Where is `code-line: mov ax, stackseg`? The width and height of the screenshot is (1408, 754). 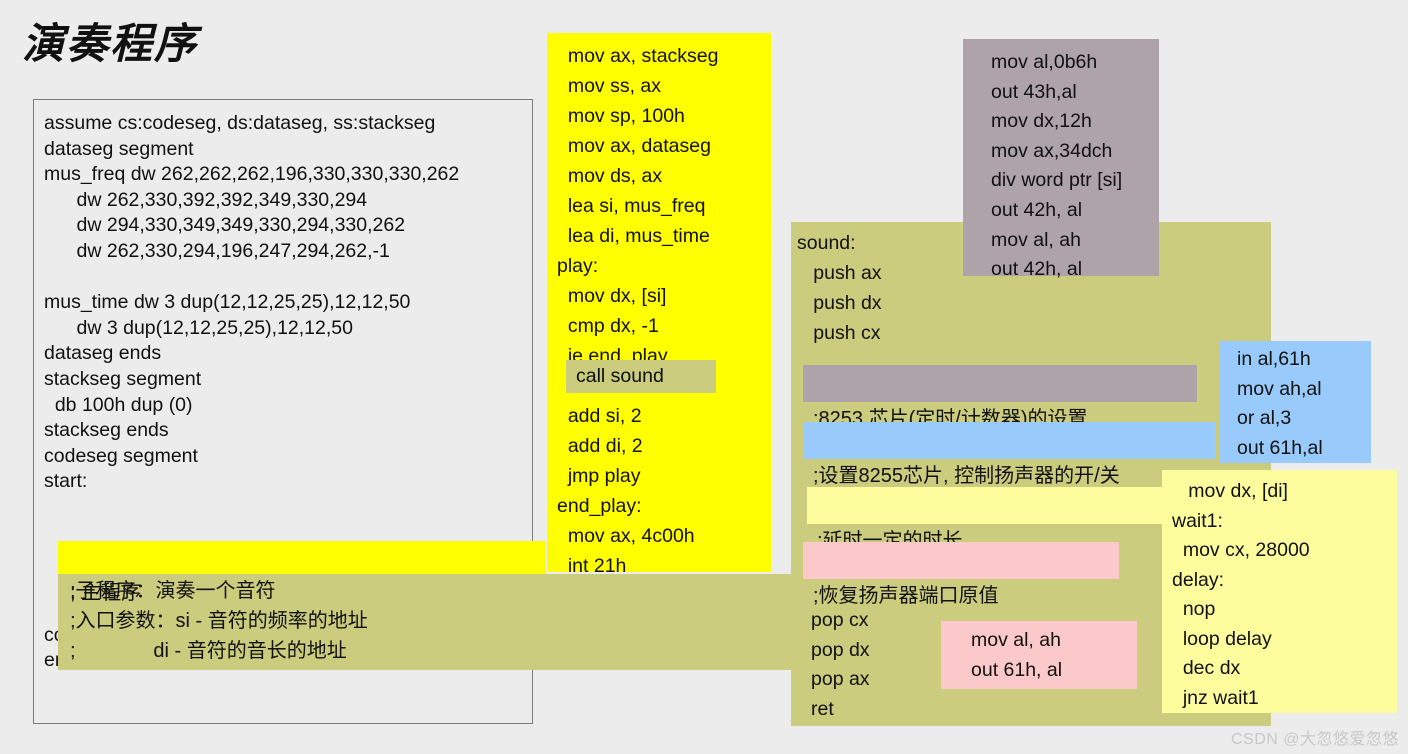
code-line: mov ax, stackseg is located at coordinates (638, 56).